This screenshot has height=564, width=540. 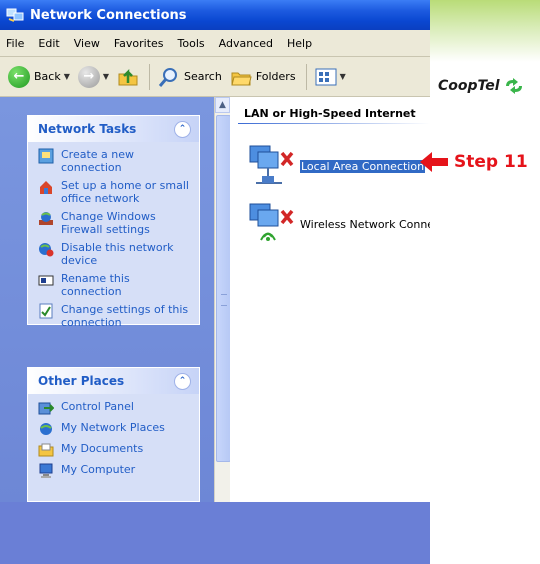 What do you see at coordinates (46, 470) in the screenshot?
I see `computer-icon` at bounding box center [46, 470].